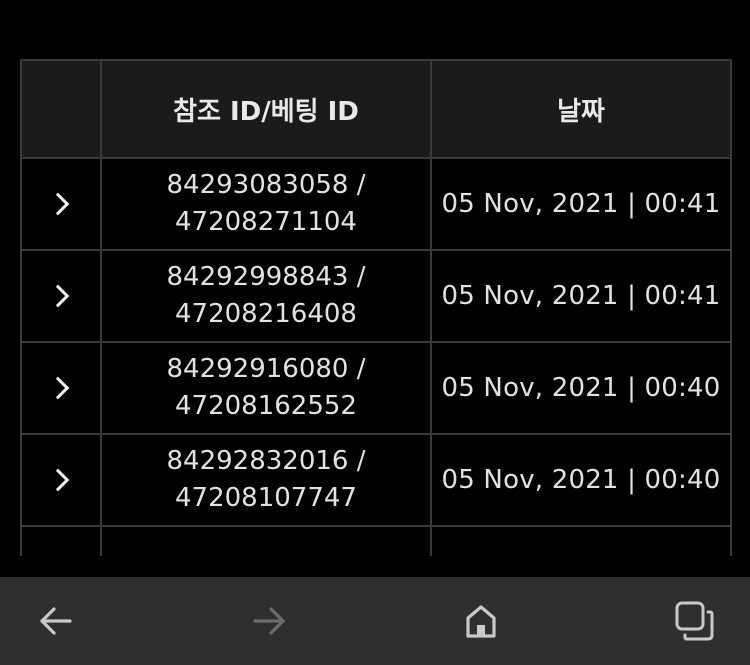  I want to click on back-button, so click(56, 621).